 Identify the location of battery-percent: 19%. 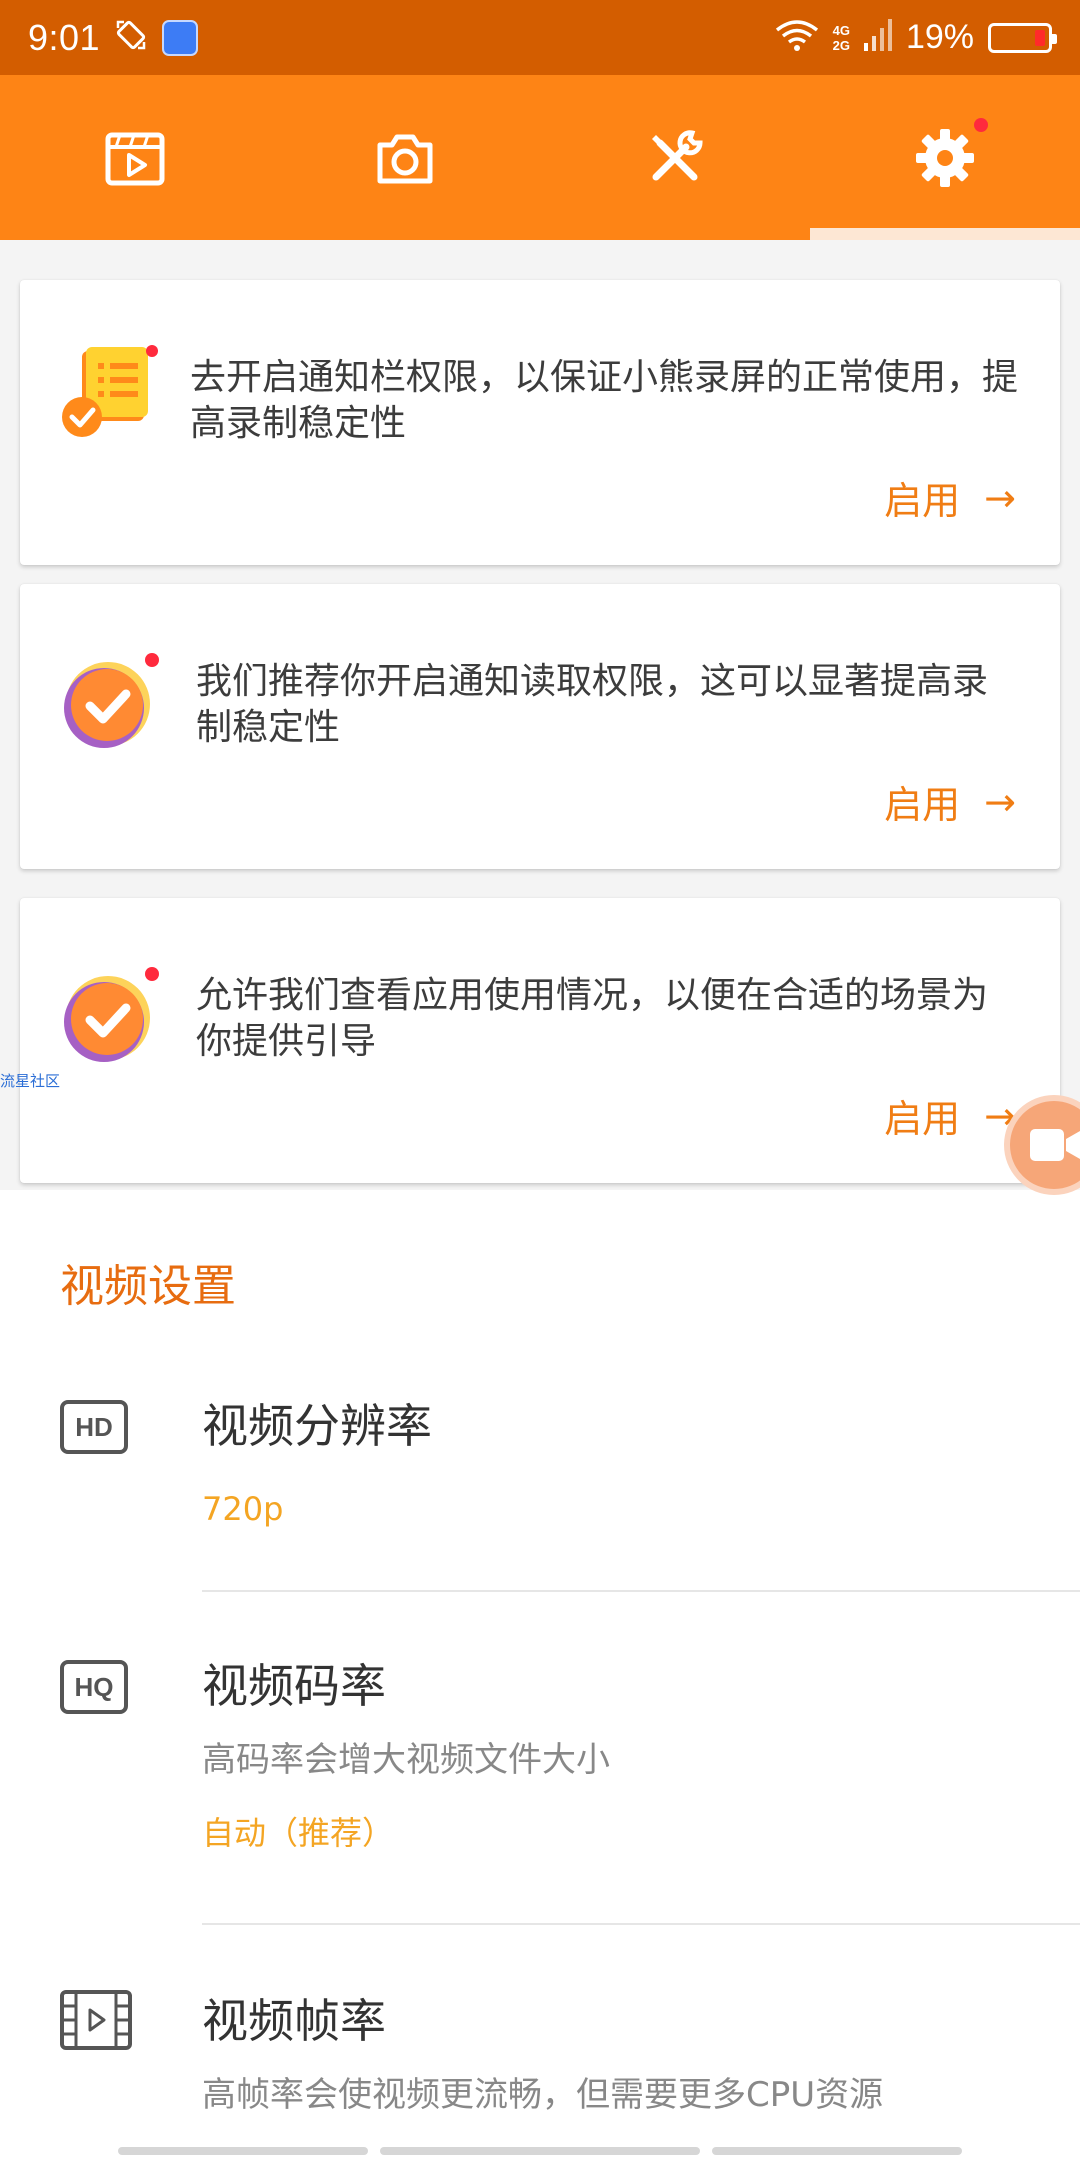
(939, 37).